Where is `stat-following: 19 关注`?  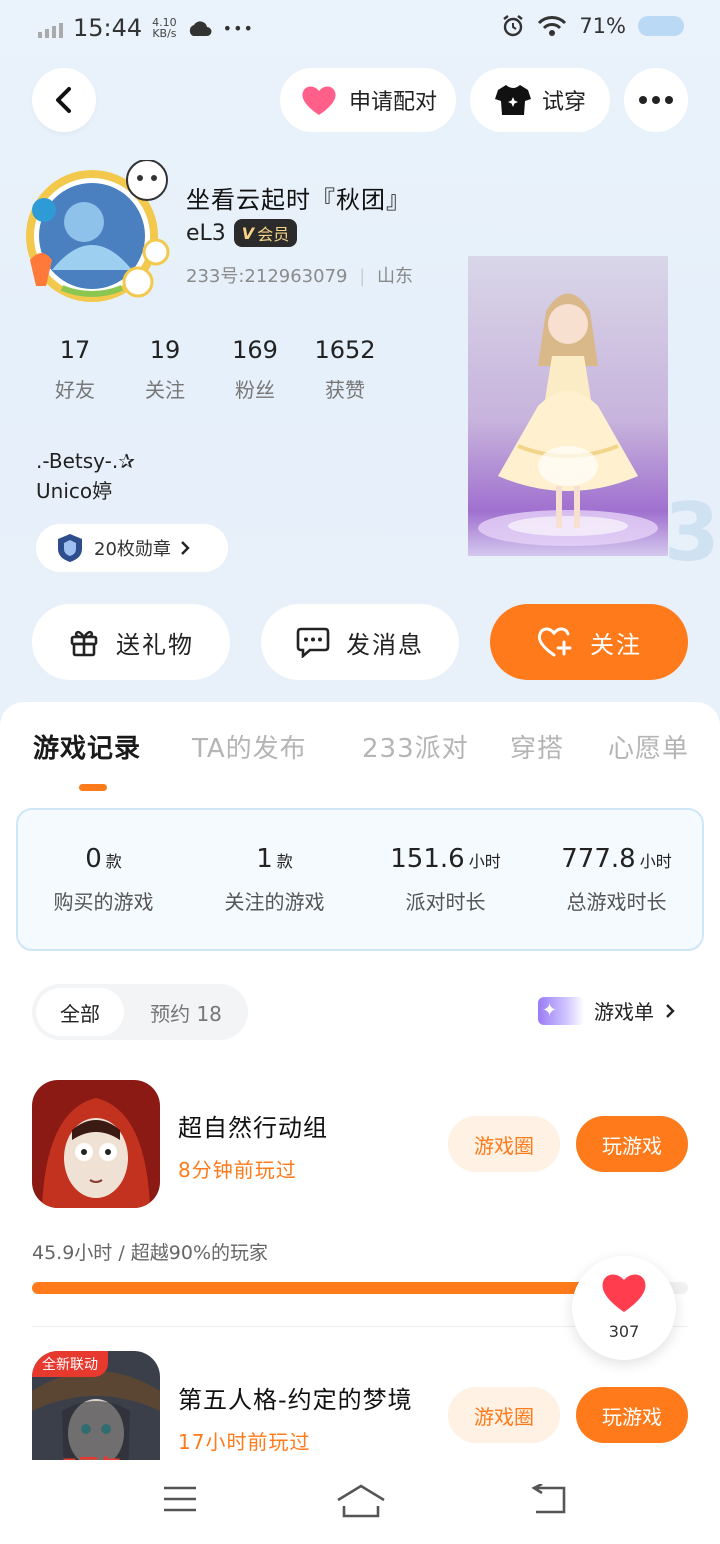 stat-following: 19 关注 is located at coordinates (165, 369).